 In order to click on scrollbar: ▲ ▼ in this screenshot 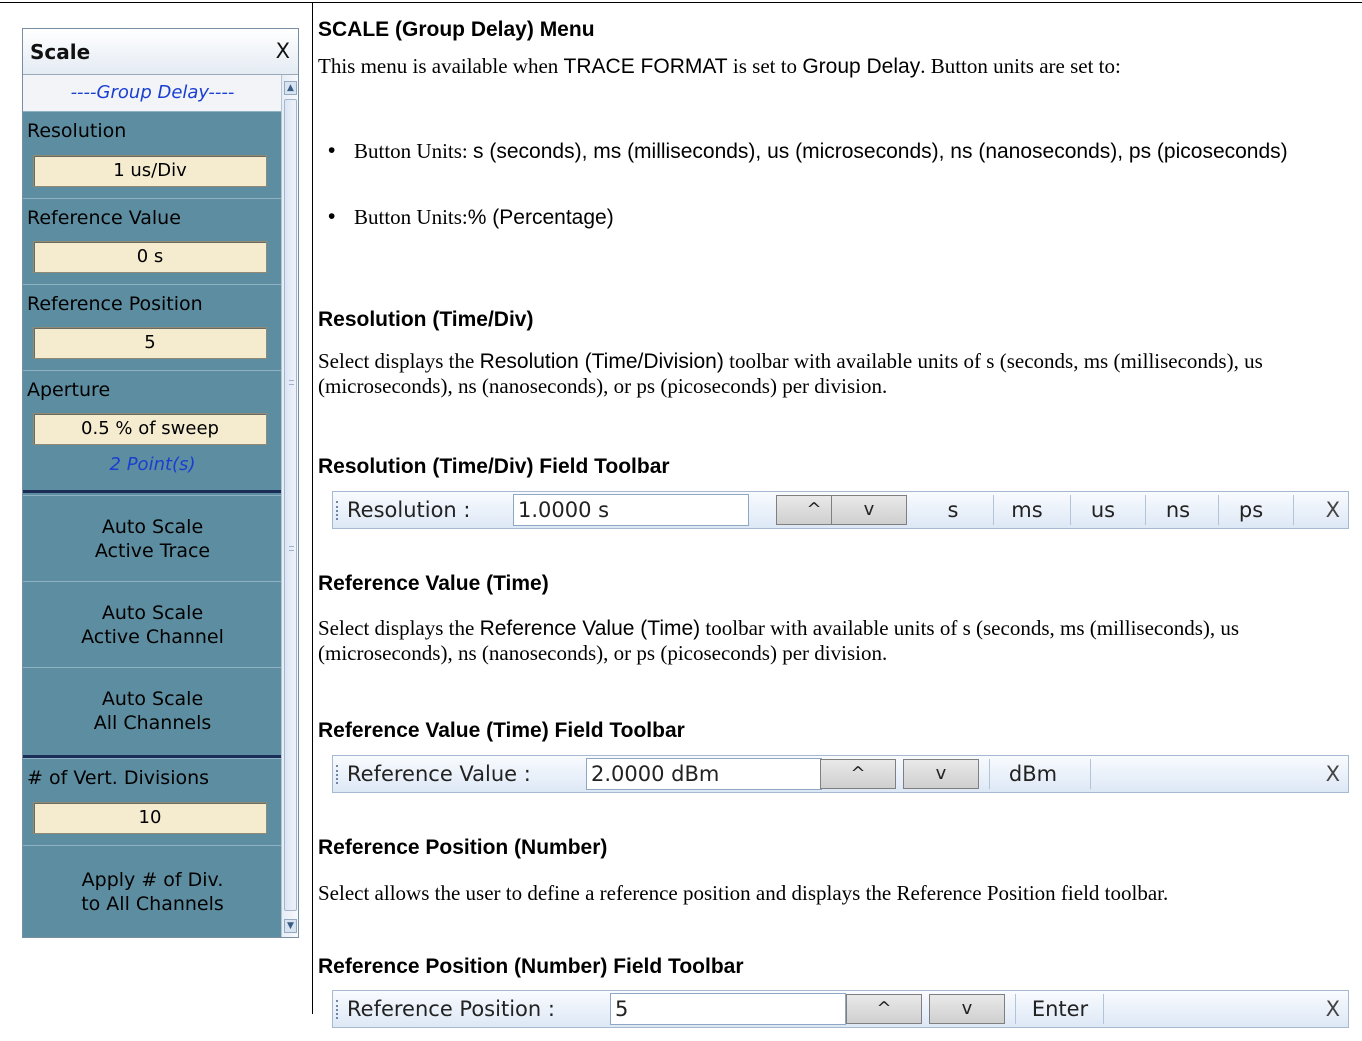, I will do `click(289, 506)`.